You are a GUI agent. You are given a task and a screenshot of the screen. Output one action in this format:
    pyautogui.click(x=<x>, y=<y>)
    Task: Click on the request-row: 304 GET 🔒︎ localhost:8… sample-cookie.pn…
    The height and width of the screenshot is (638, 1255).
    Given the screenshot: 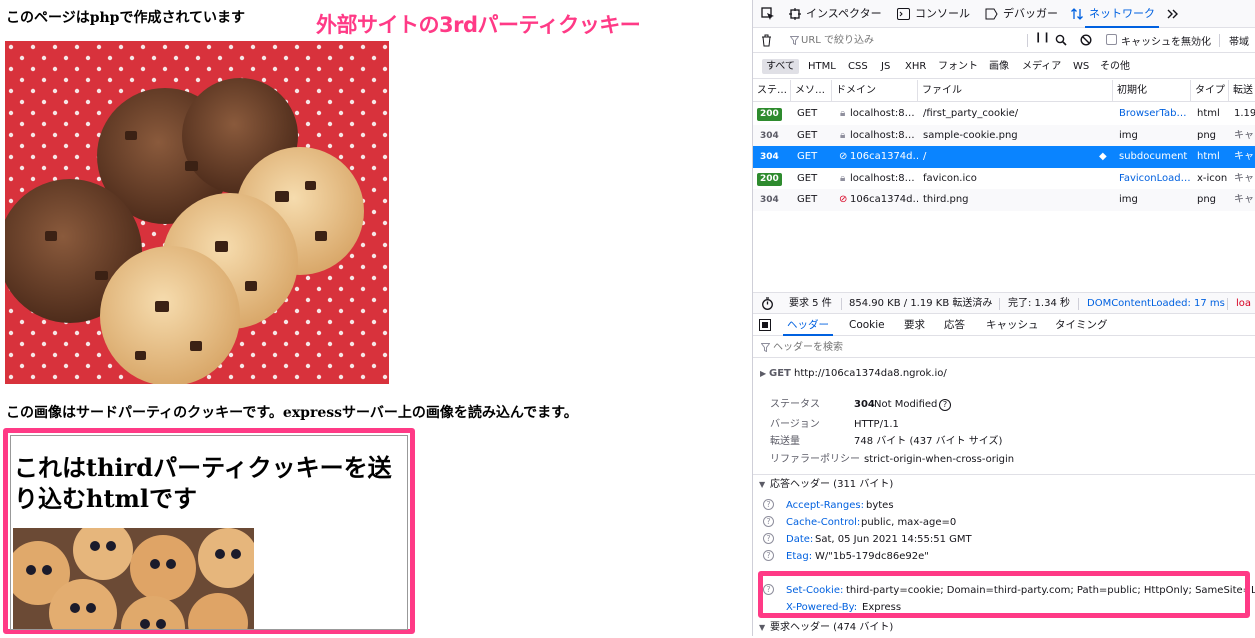 What is the action you would take?
    pyautogui.click(x=1004, y=135)
    